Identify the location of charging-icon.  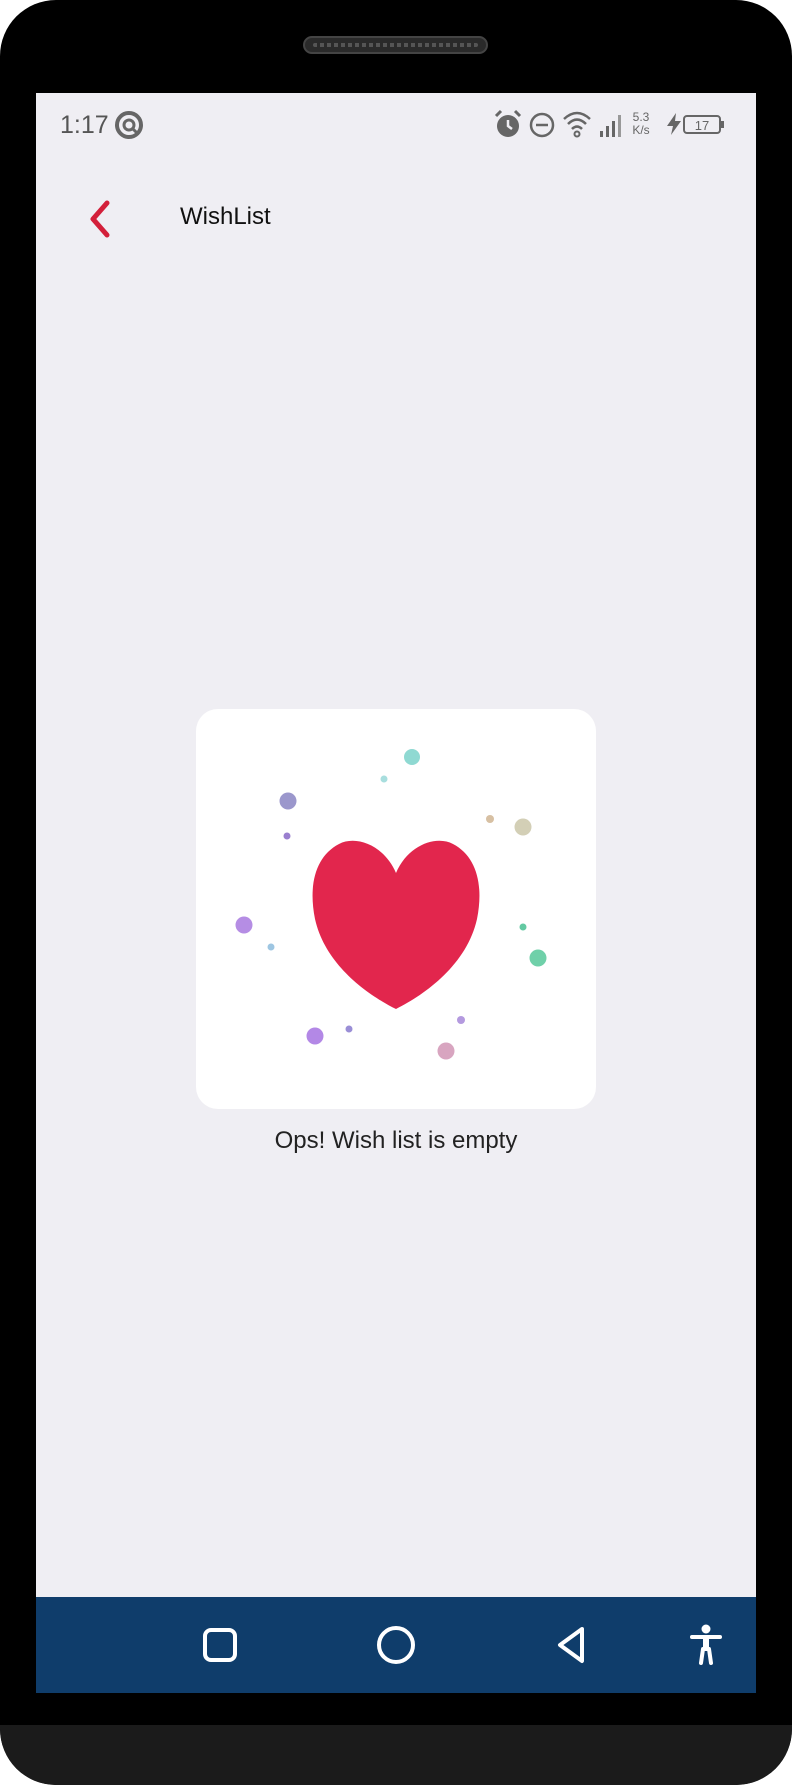
(674, 126).